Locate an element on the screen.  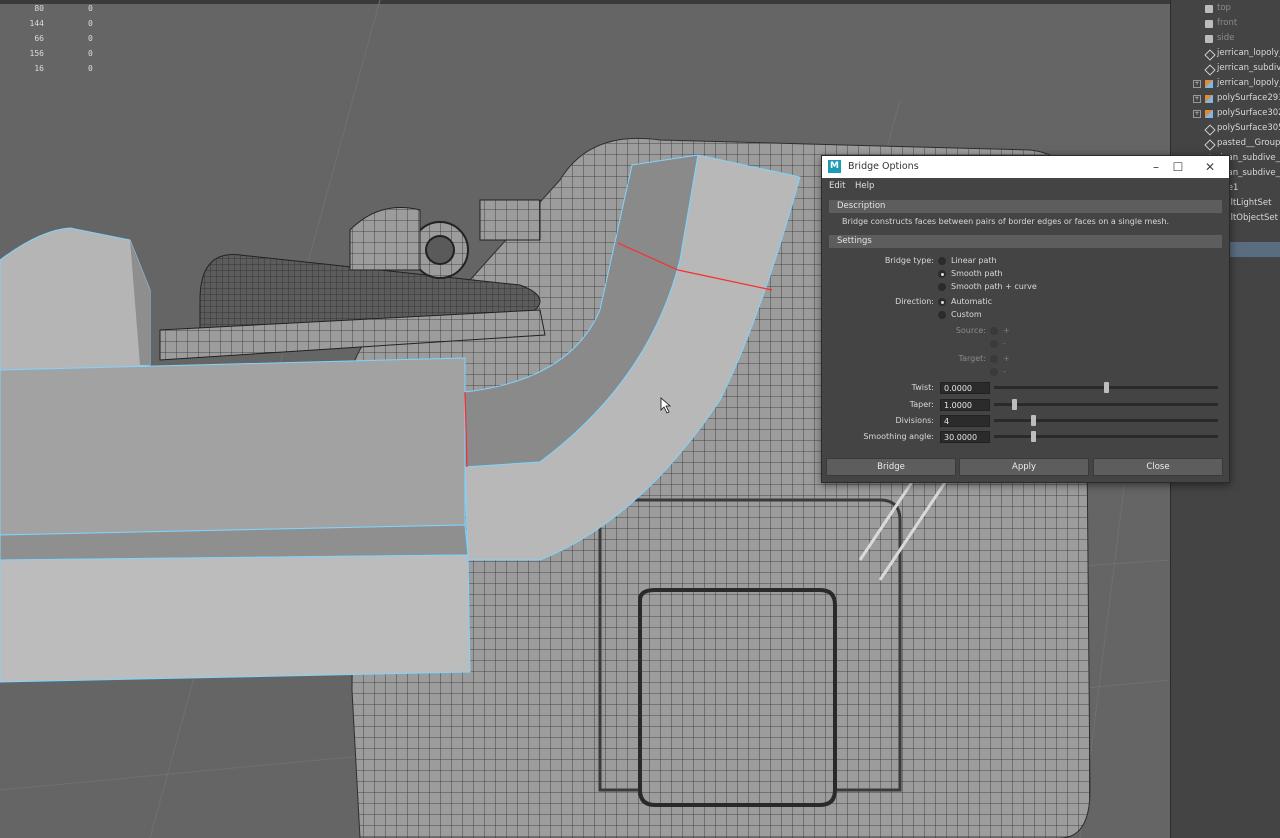
outliner-item: jerrican_subdive_ is located at coordinates (1225, 69).